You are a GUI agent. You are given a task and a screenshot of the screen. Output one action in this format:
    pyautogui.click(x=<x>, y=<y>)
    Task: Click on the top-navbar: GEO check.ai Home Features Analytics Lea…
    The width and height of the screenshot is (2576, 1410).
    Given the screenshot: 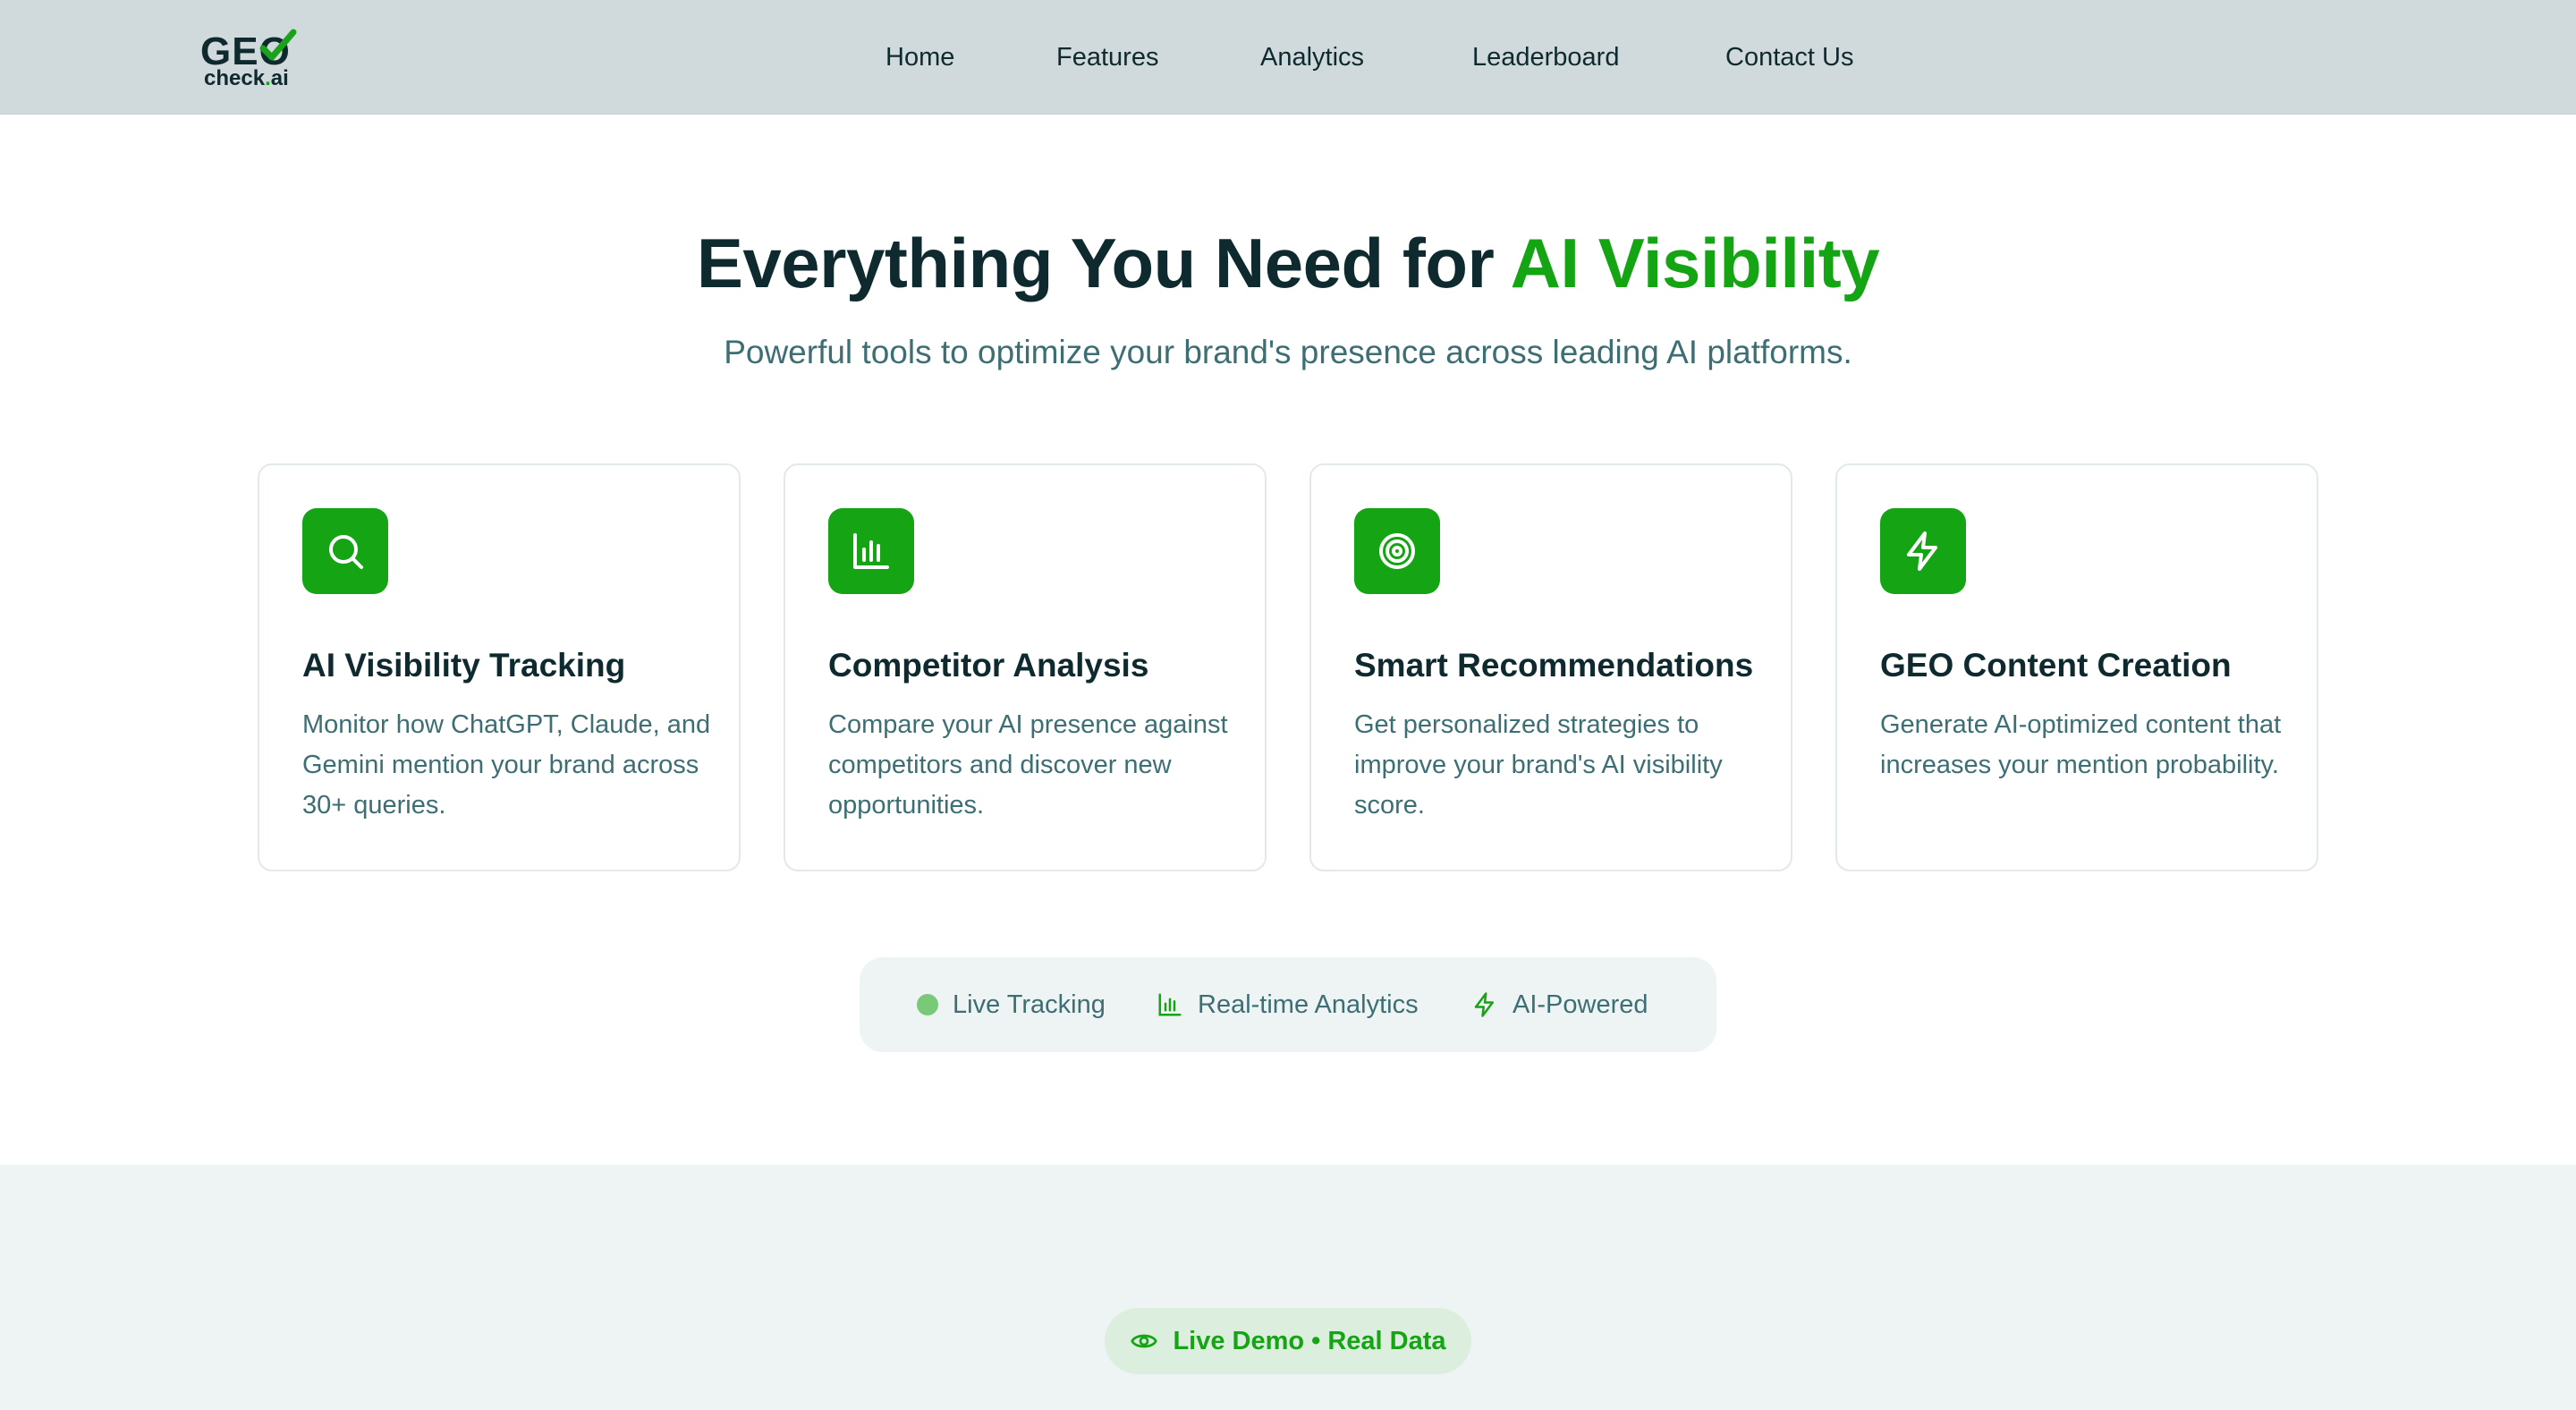 What is the action you would take?
    pyautogui.click(x=1288, y=58)
    